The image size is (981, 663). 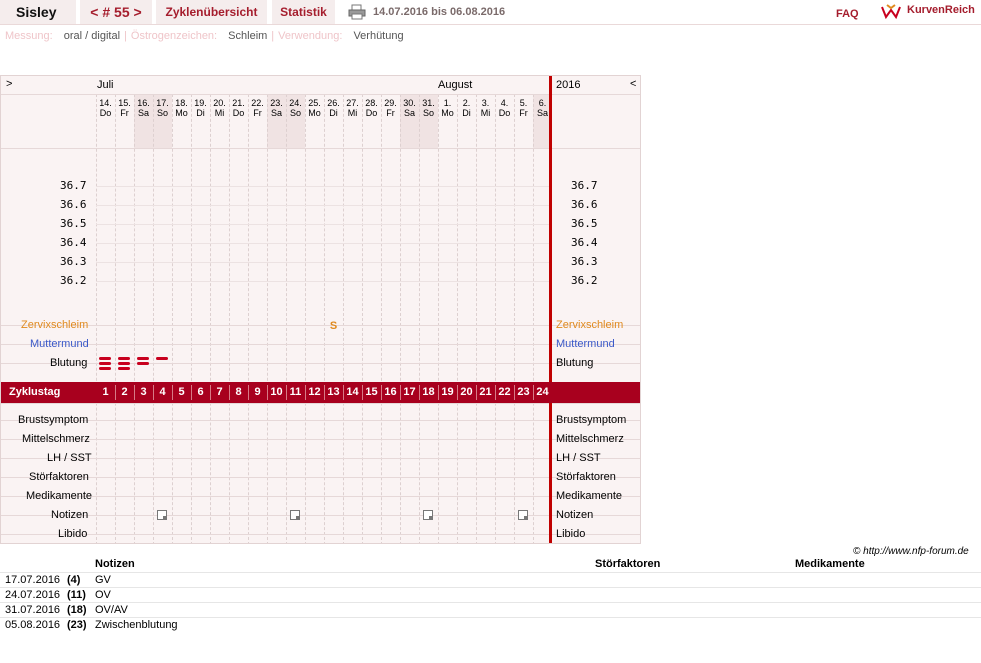 I want to click on date-range: 14.07.2016 bis 06.08.2016, so click(x=439, y=12).